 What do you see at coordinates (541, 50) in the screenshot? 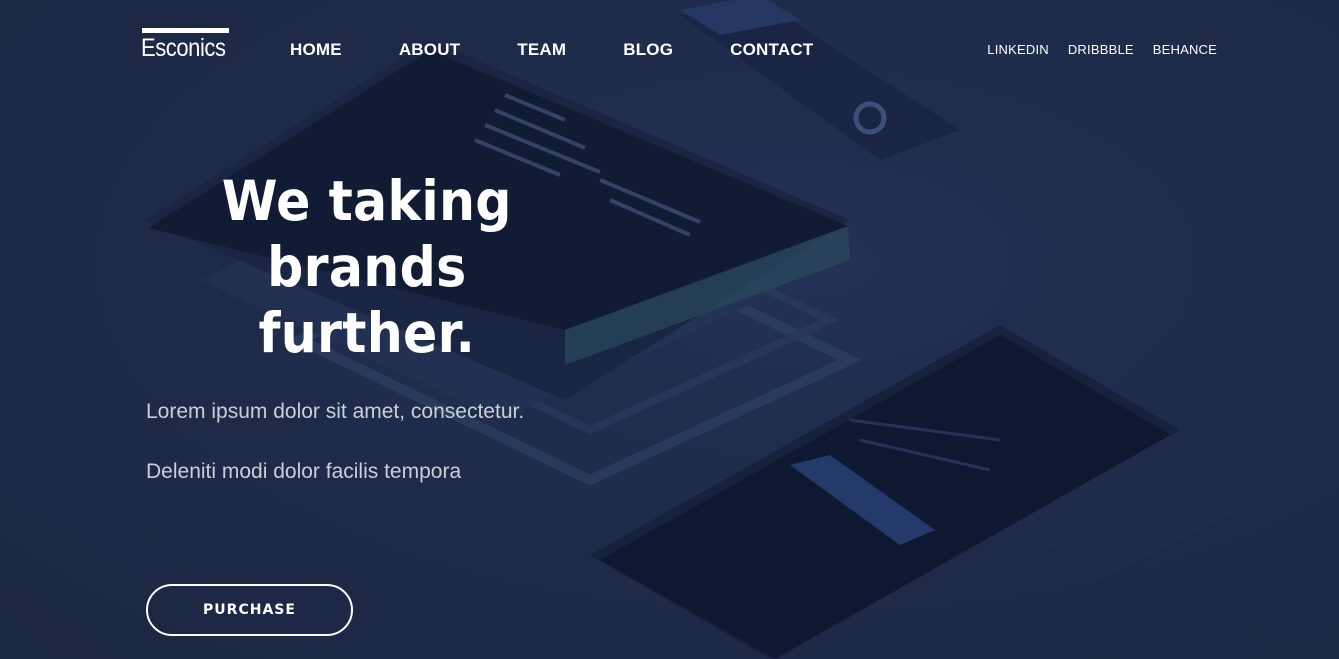
I see `nav-team: TEAM` at bounding box center [541, 50].